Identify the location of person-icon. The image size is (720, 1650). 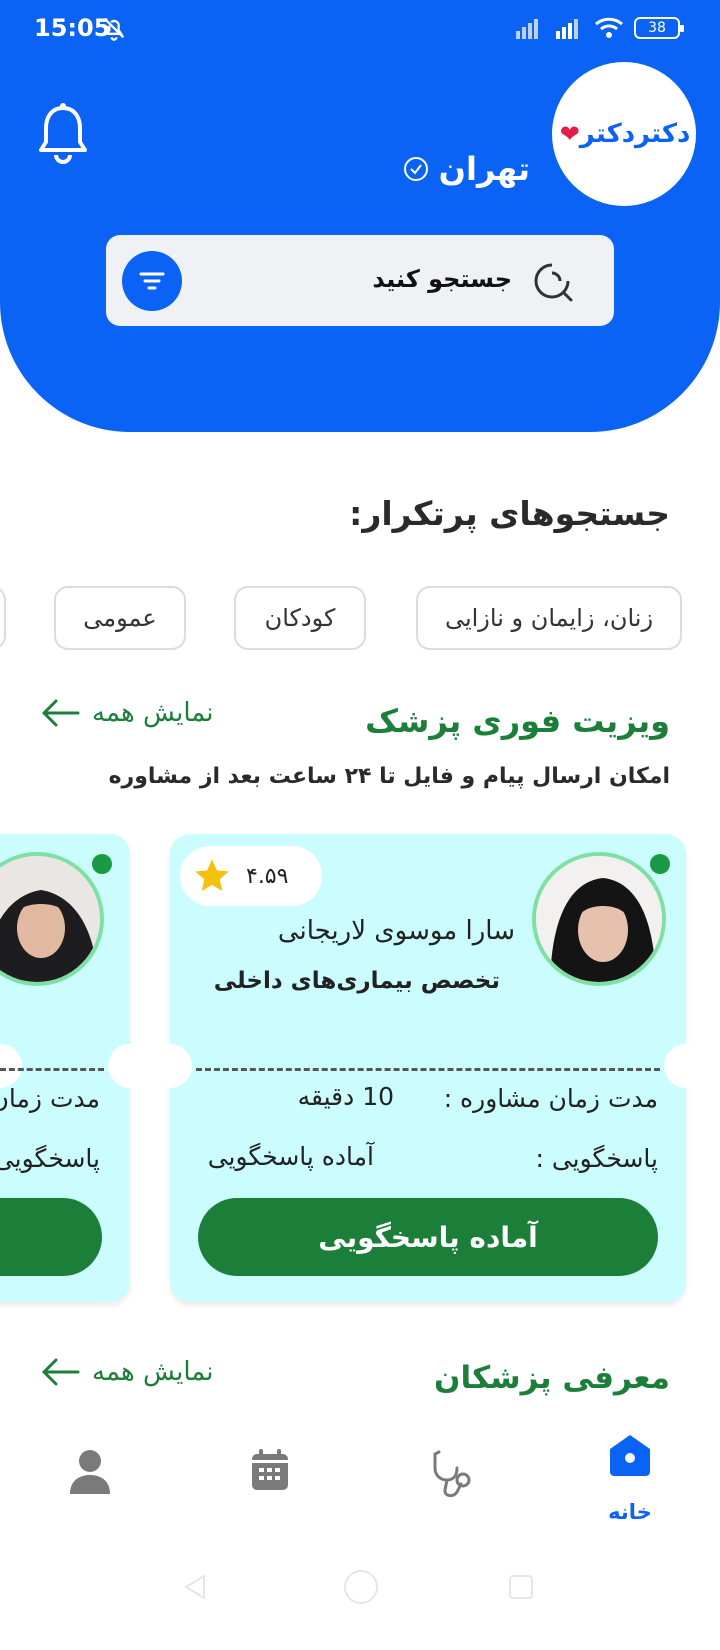
(90, 1472).